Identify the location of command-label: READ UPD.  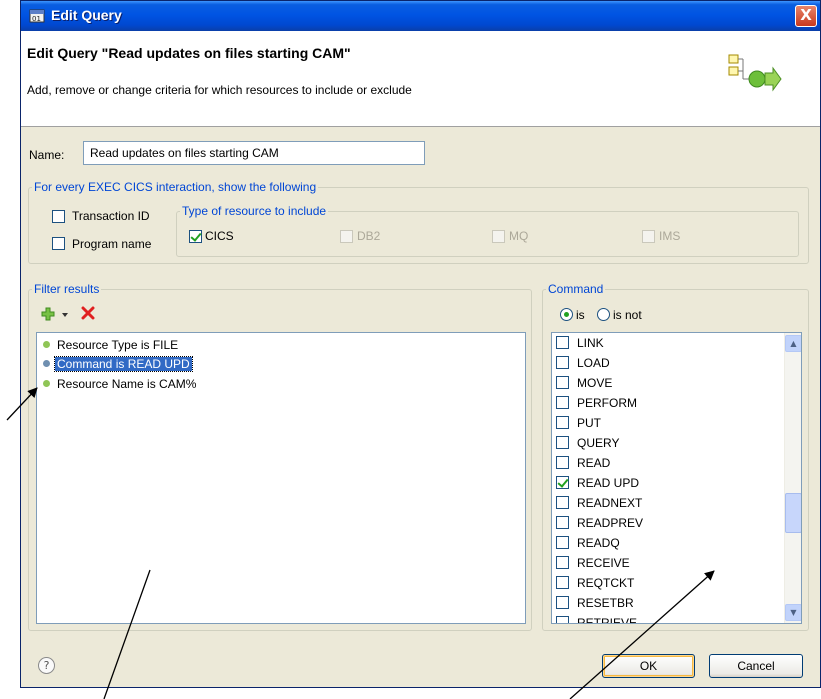
(608, 483).